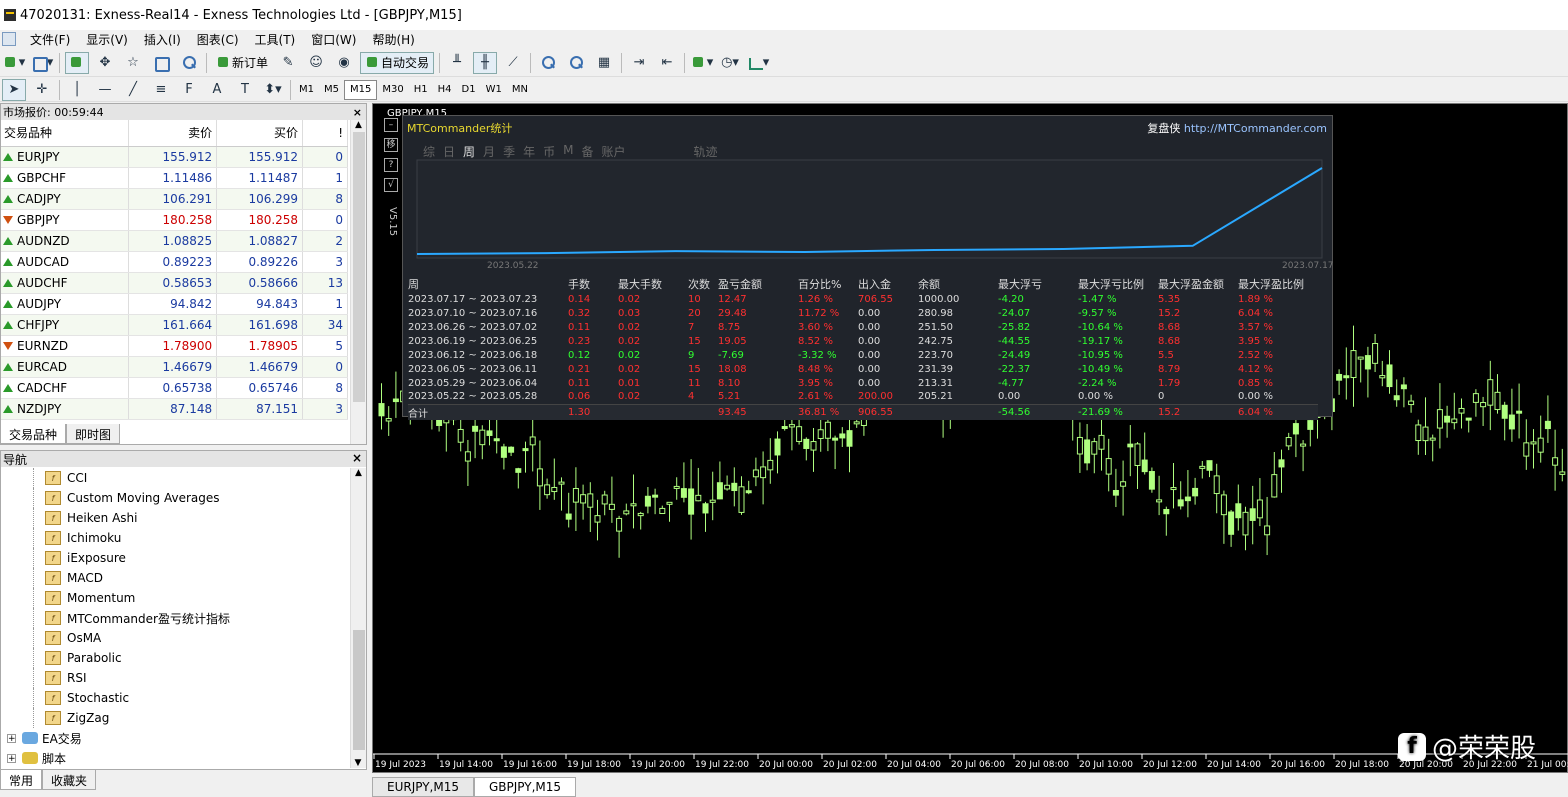  I want to click on tab-common: 常用, so click(21, 780).